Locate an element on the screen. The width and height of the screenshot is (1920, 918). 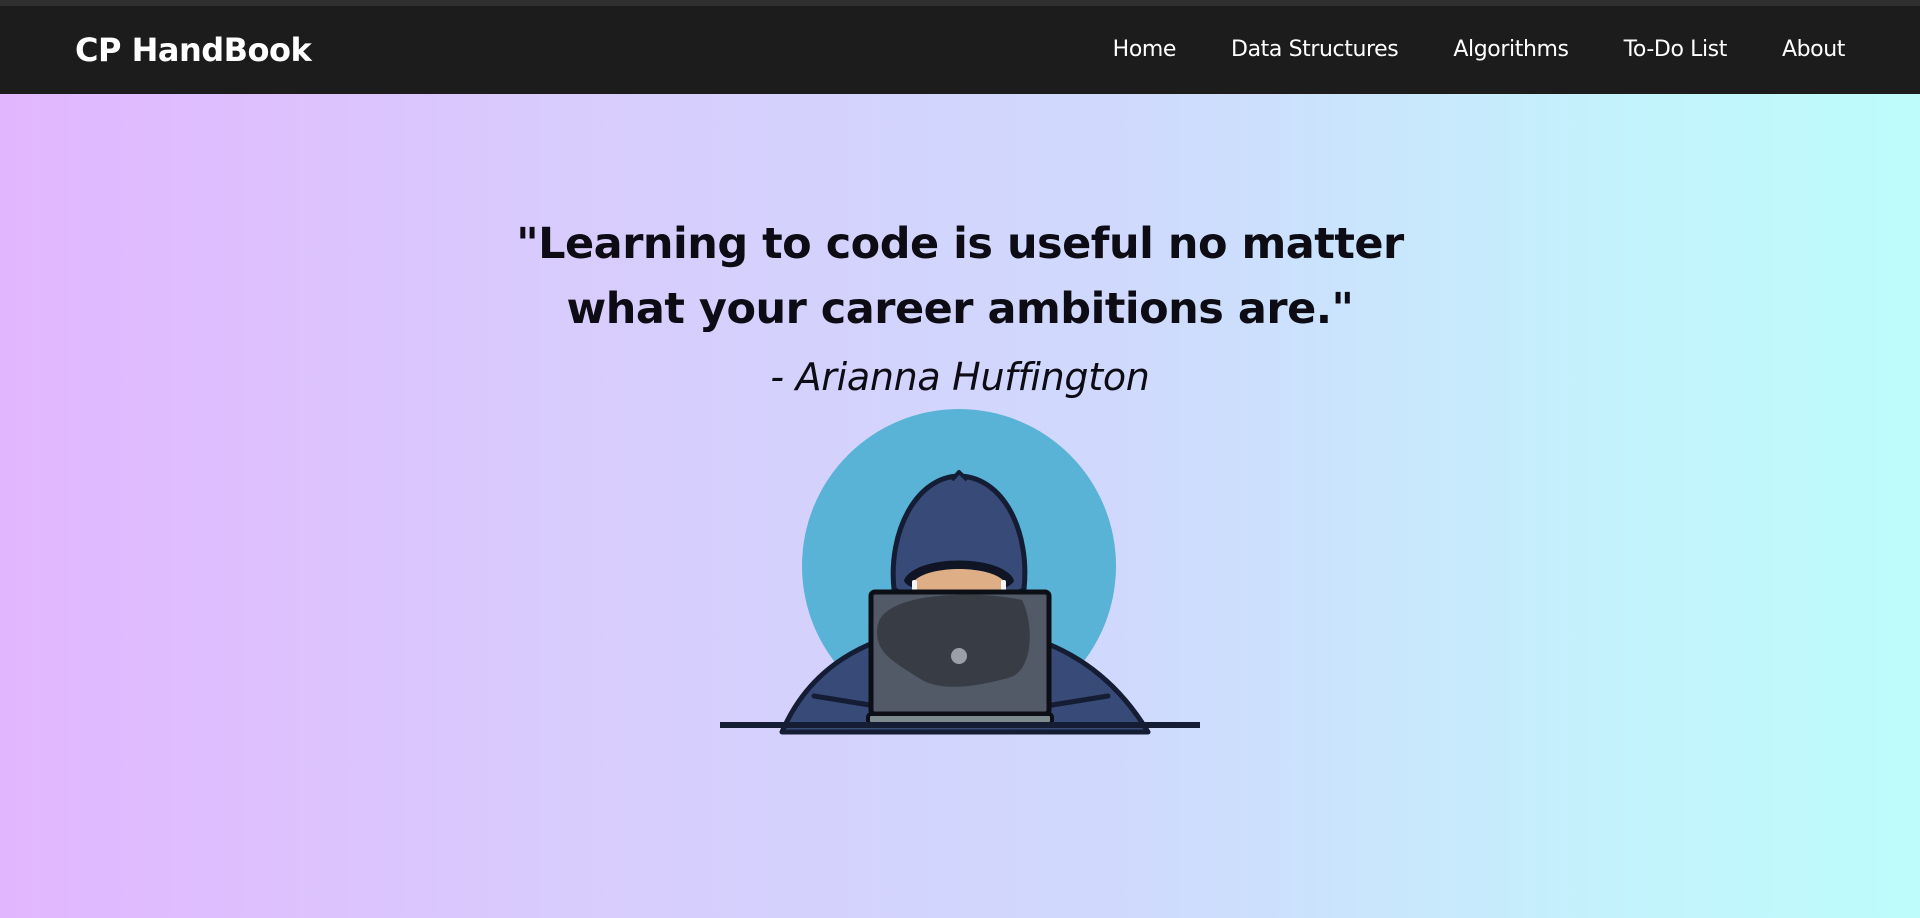
brand-logo: CP HandBook is located at coordinates (193, 50).